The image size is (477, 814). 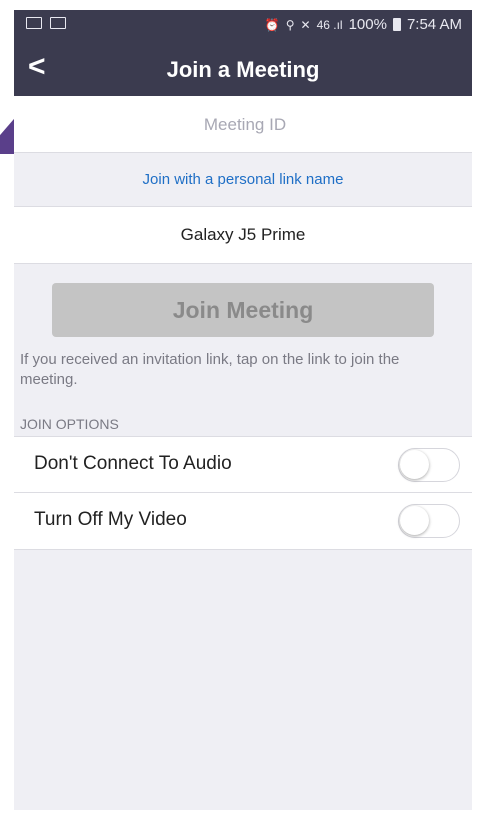 I want to click on device-name-field: Galaxy J5 Prime, so click(x=243, y=235).